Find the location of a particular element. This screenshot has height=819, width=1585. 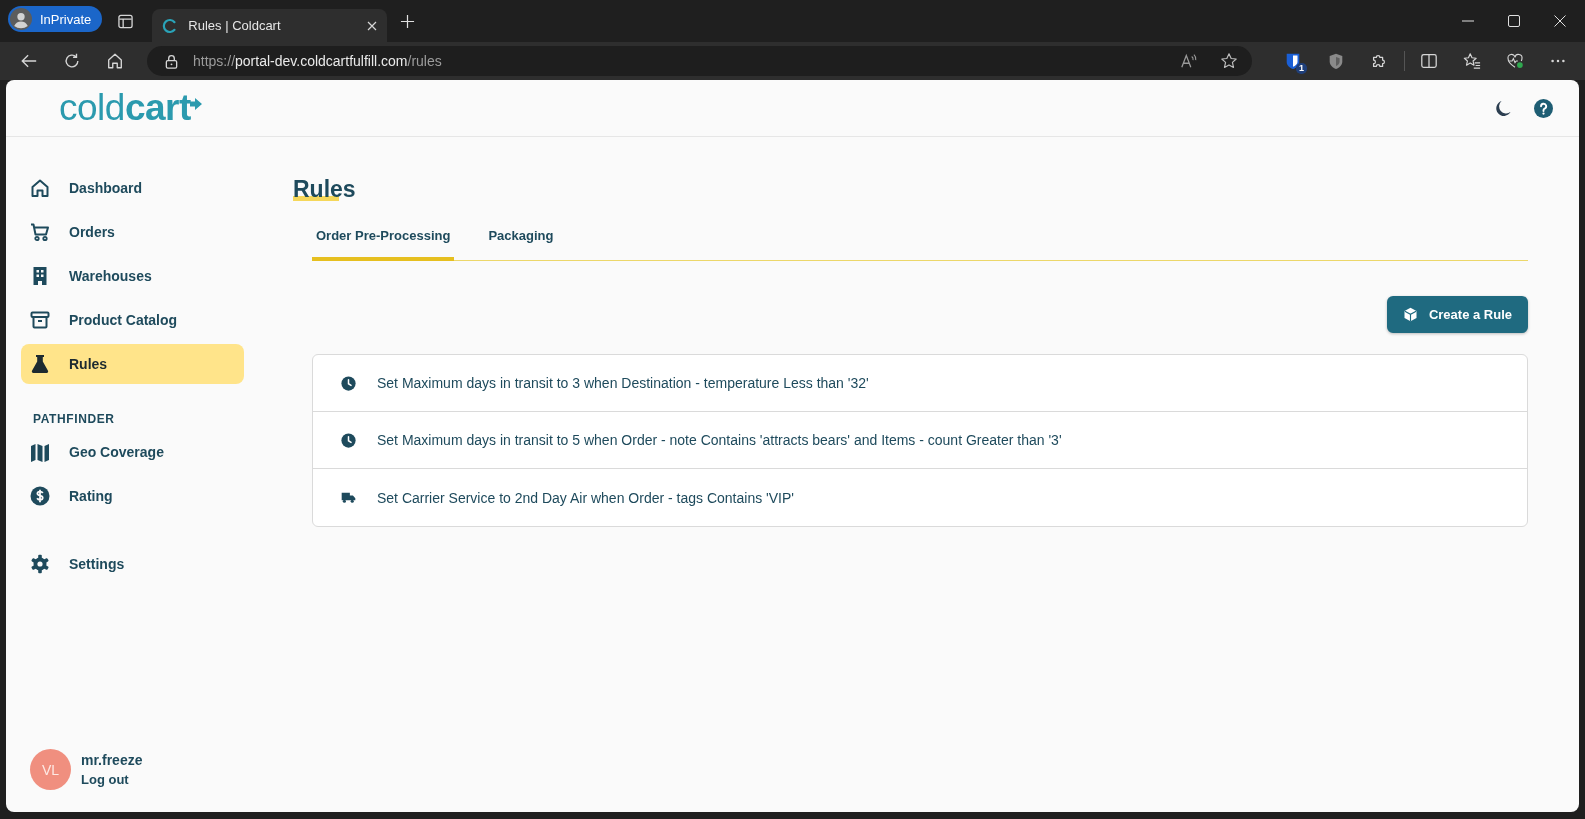

truck-icon is located at coordinates (348, 497).